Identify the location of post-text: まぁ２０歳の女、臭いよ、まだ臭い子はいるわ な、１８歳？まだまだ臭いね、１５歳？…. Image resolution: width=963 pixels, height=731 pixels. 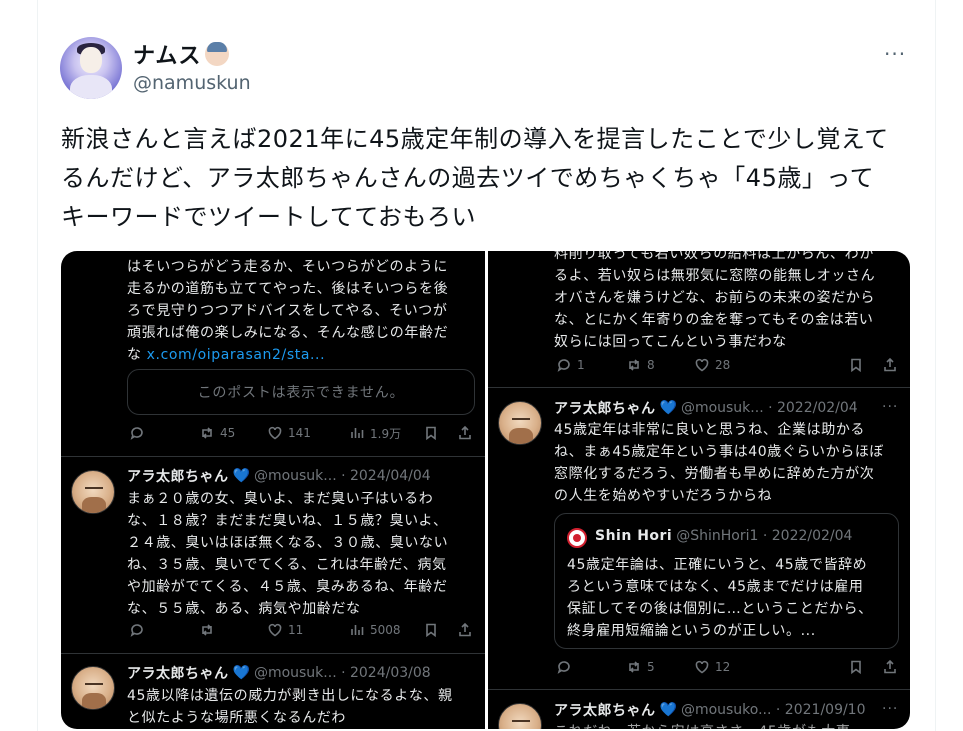
(288, 554).